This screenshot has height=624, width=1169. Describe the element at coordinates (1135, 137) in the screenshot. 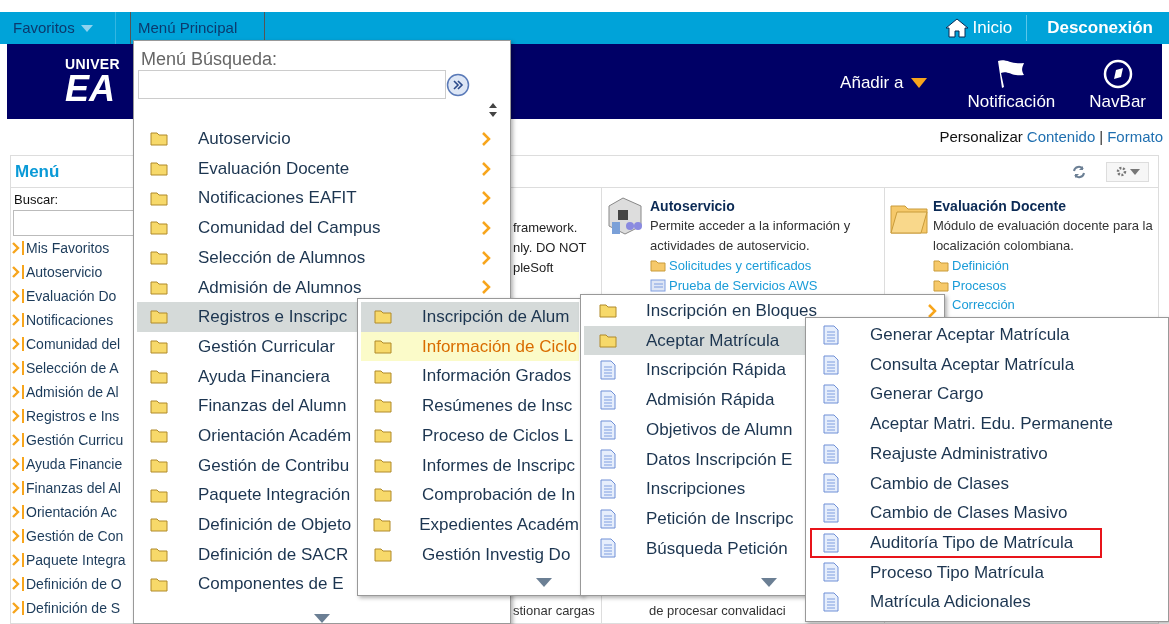

I see `layout-link: Formato` at that location.